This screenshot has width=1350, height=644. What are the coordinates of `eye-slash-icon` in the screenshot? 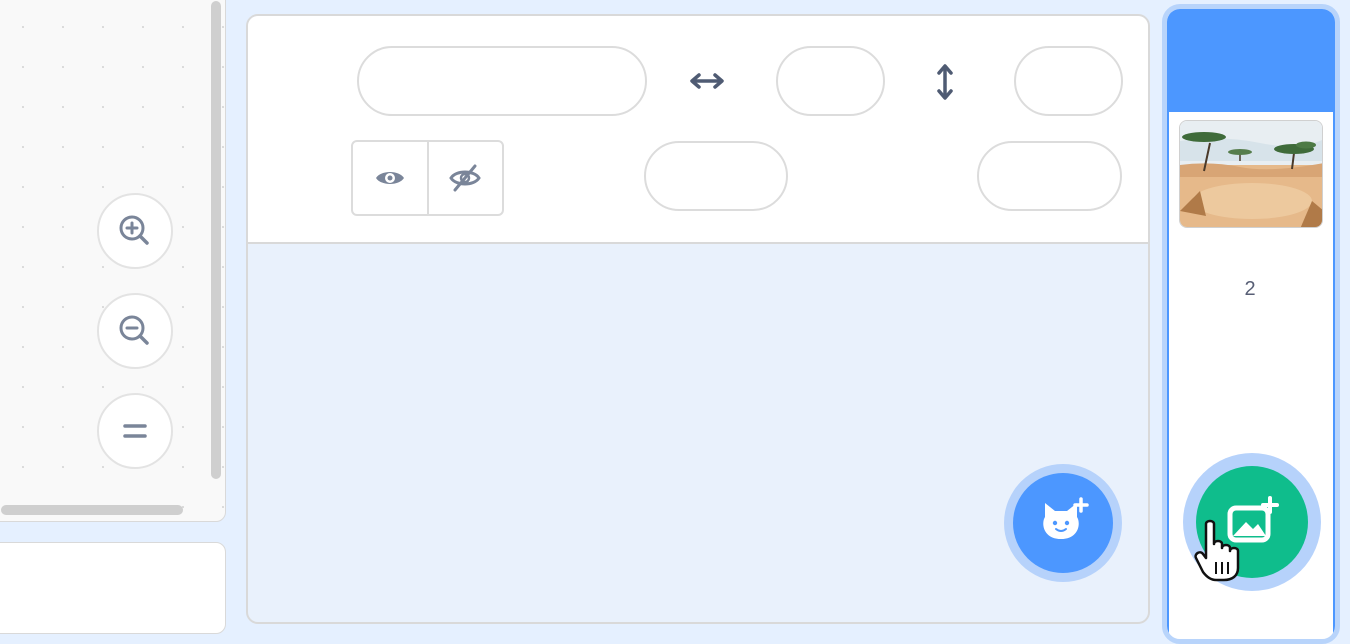 It's located at (465, 178).